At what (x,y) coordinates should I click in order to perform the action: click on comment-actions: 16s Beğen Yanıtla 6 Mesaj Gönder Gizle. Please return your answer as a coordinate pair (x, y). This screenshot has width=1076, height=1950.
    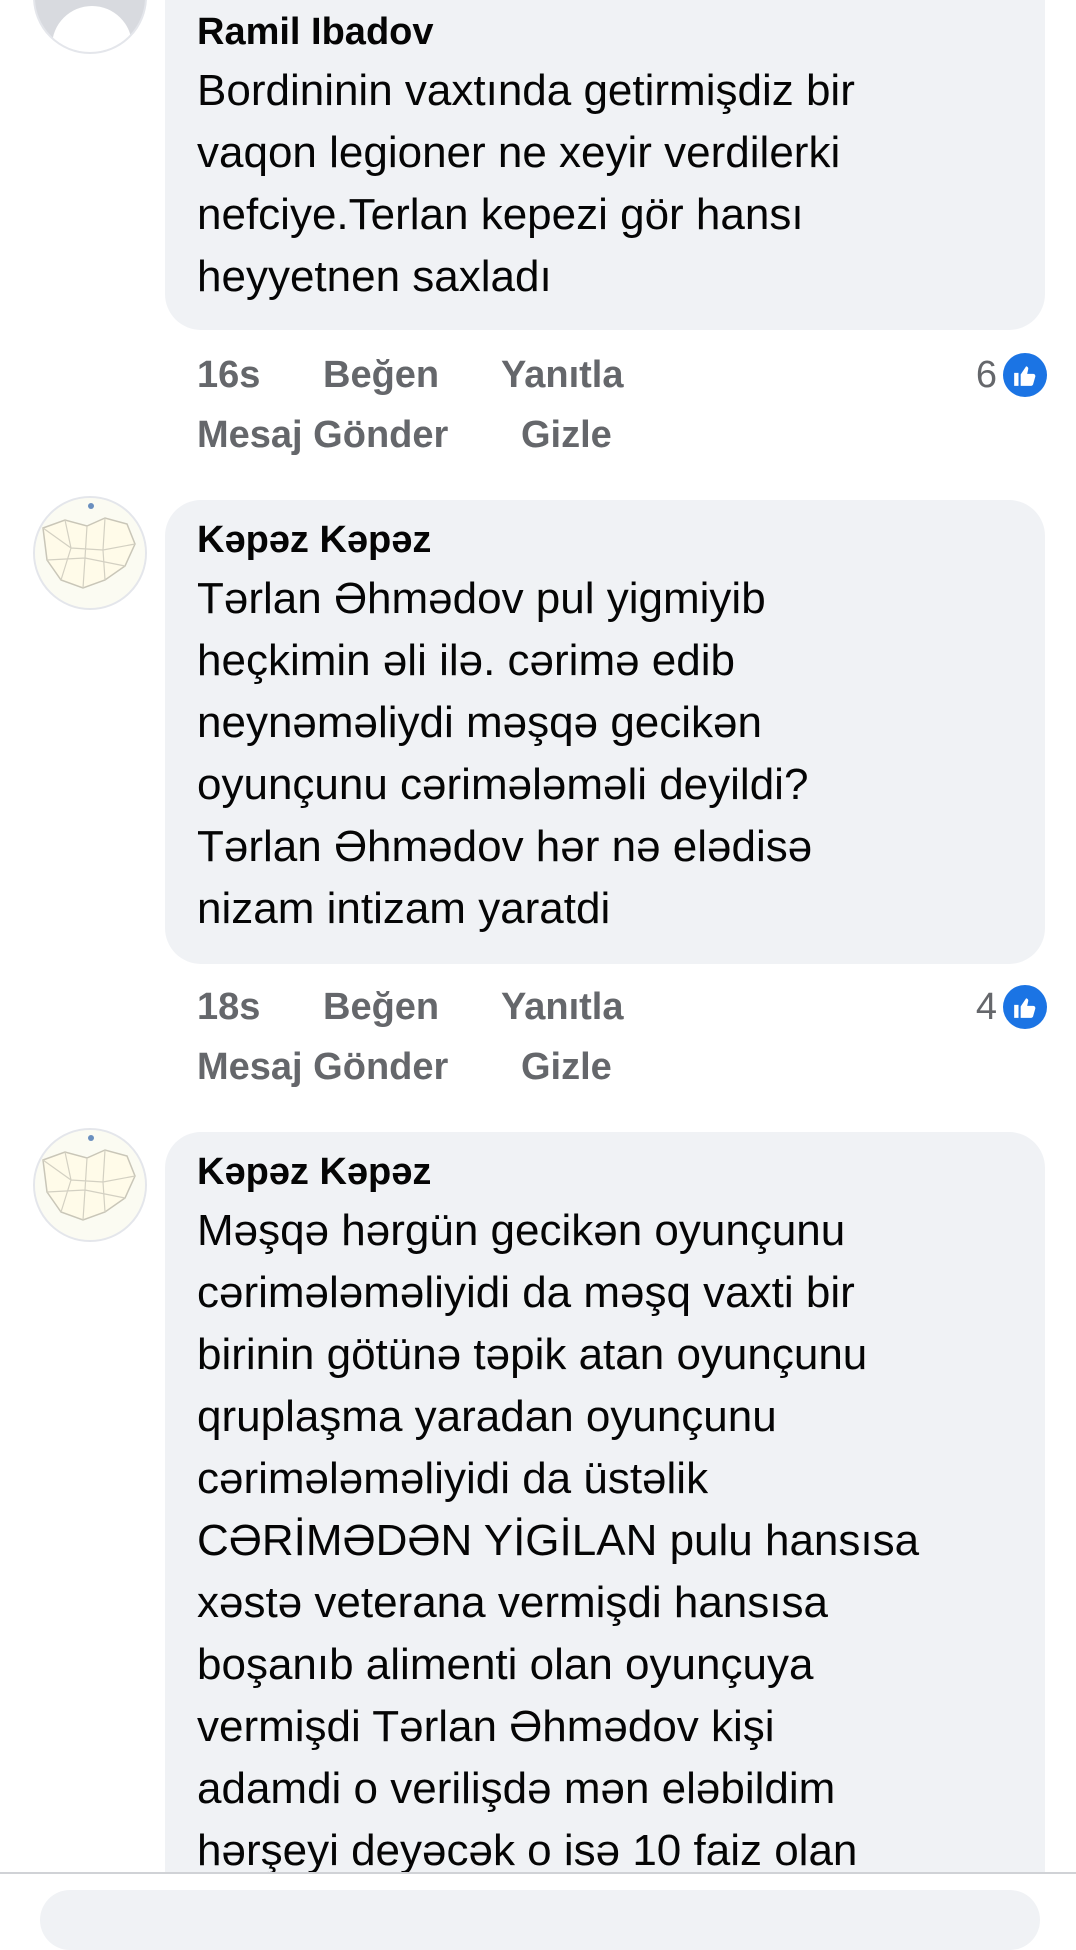
    Looking at the image, I should click on (622, 405).